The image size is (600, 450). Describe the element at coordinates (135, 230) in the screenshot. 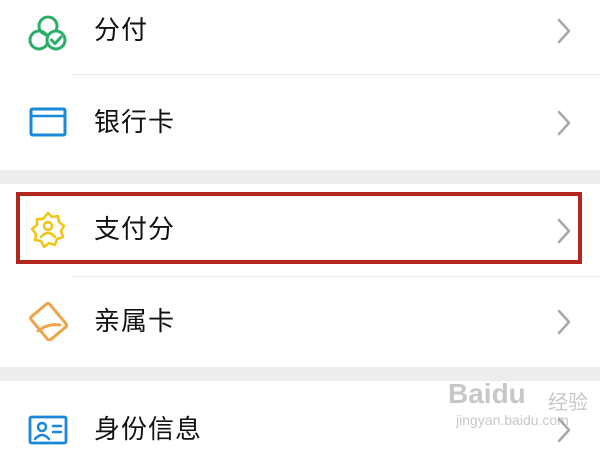

I see `menu-item-label: 支付分` at that location.